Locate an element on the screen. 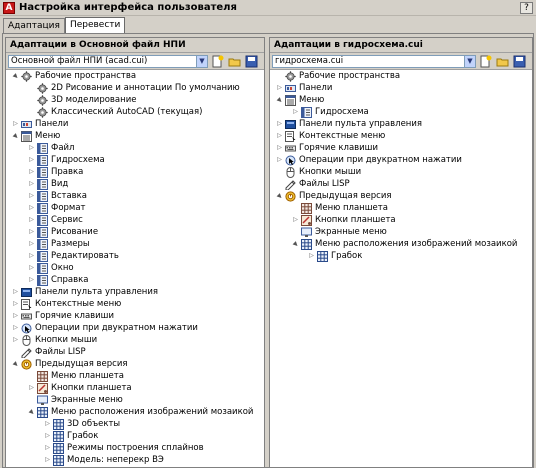  tree-node-label: Грабок is located at coordinates (83, 436).